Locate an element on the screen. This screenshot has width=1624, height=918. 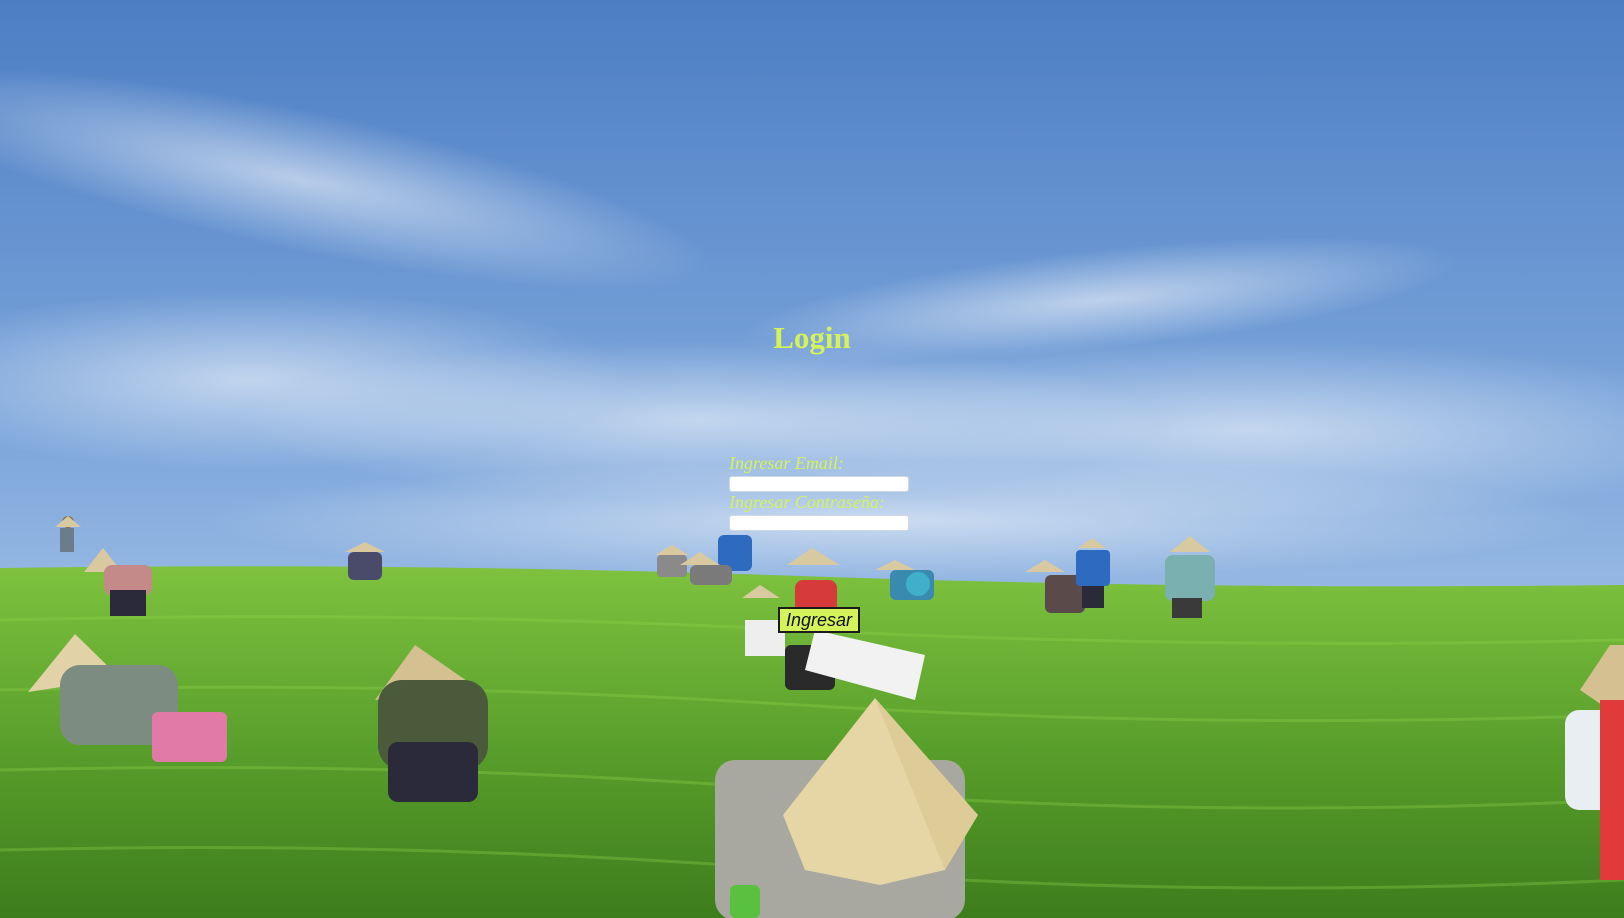
submit-button: Ingresar is located at coordinates (819, 620).